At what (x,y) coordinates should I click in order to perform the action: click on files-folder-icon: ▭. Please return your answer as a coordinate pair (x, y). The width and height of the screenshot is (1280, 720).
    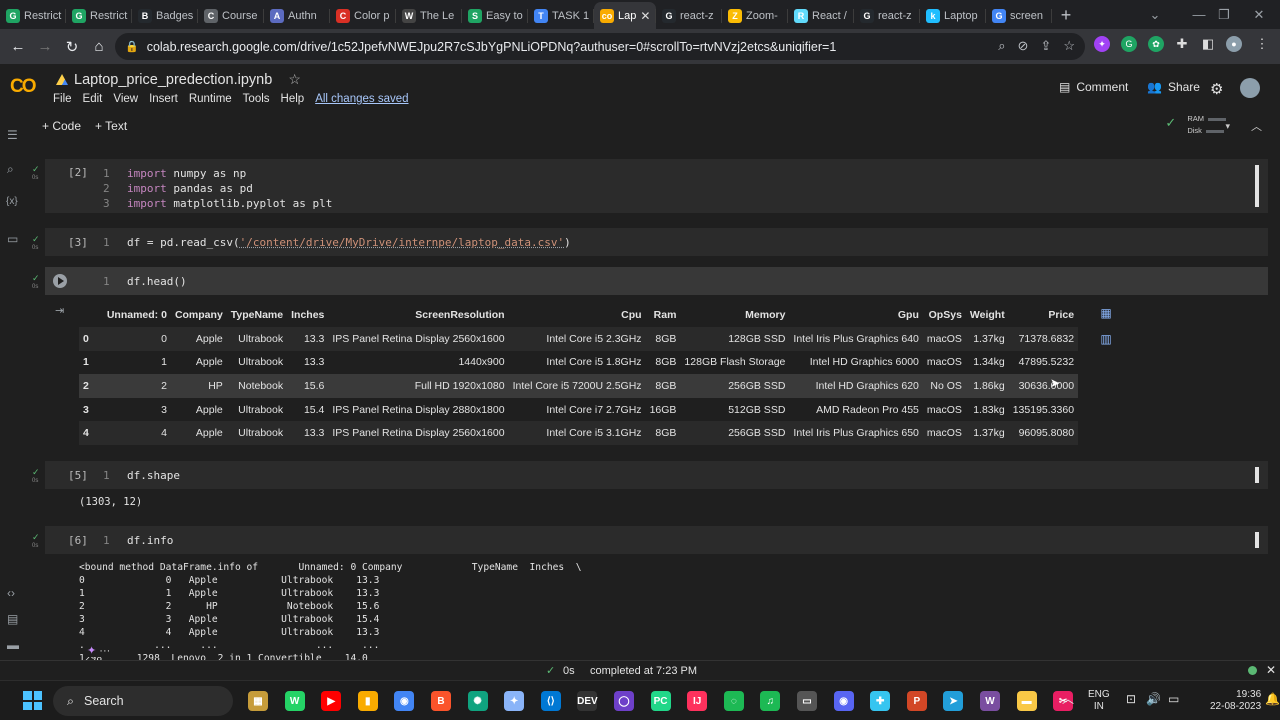
    Looking at the image, I should click on (12, 239).